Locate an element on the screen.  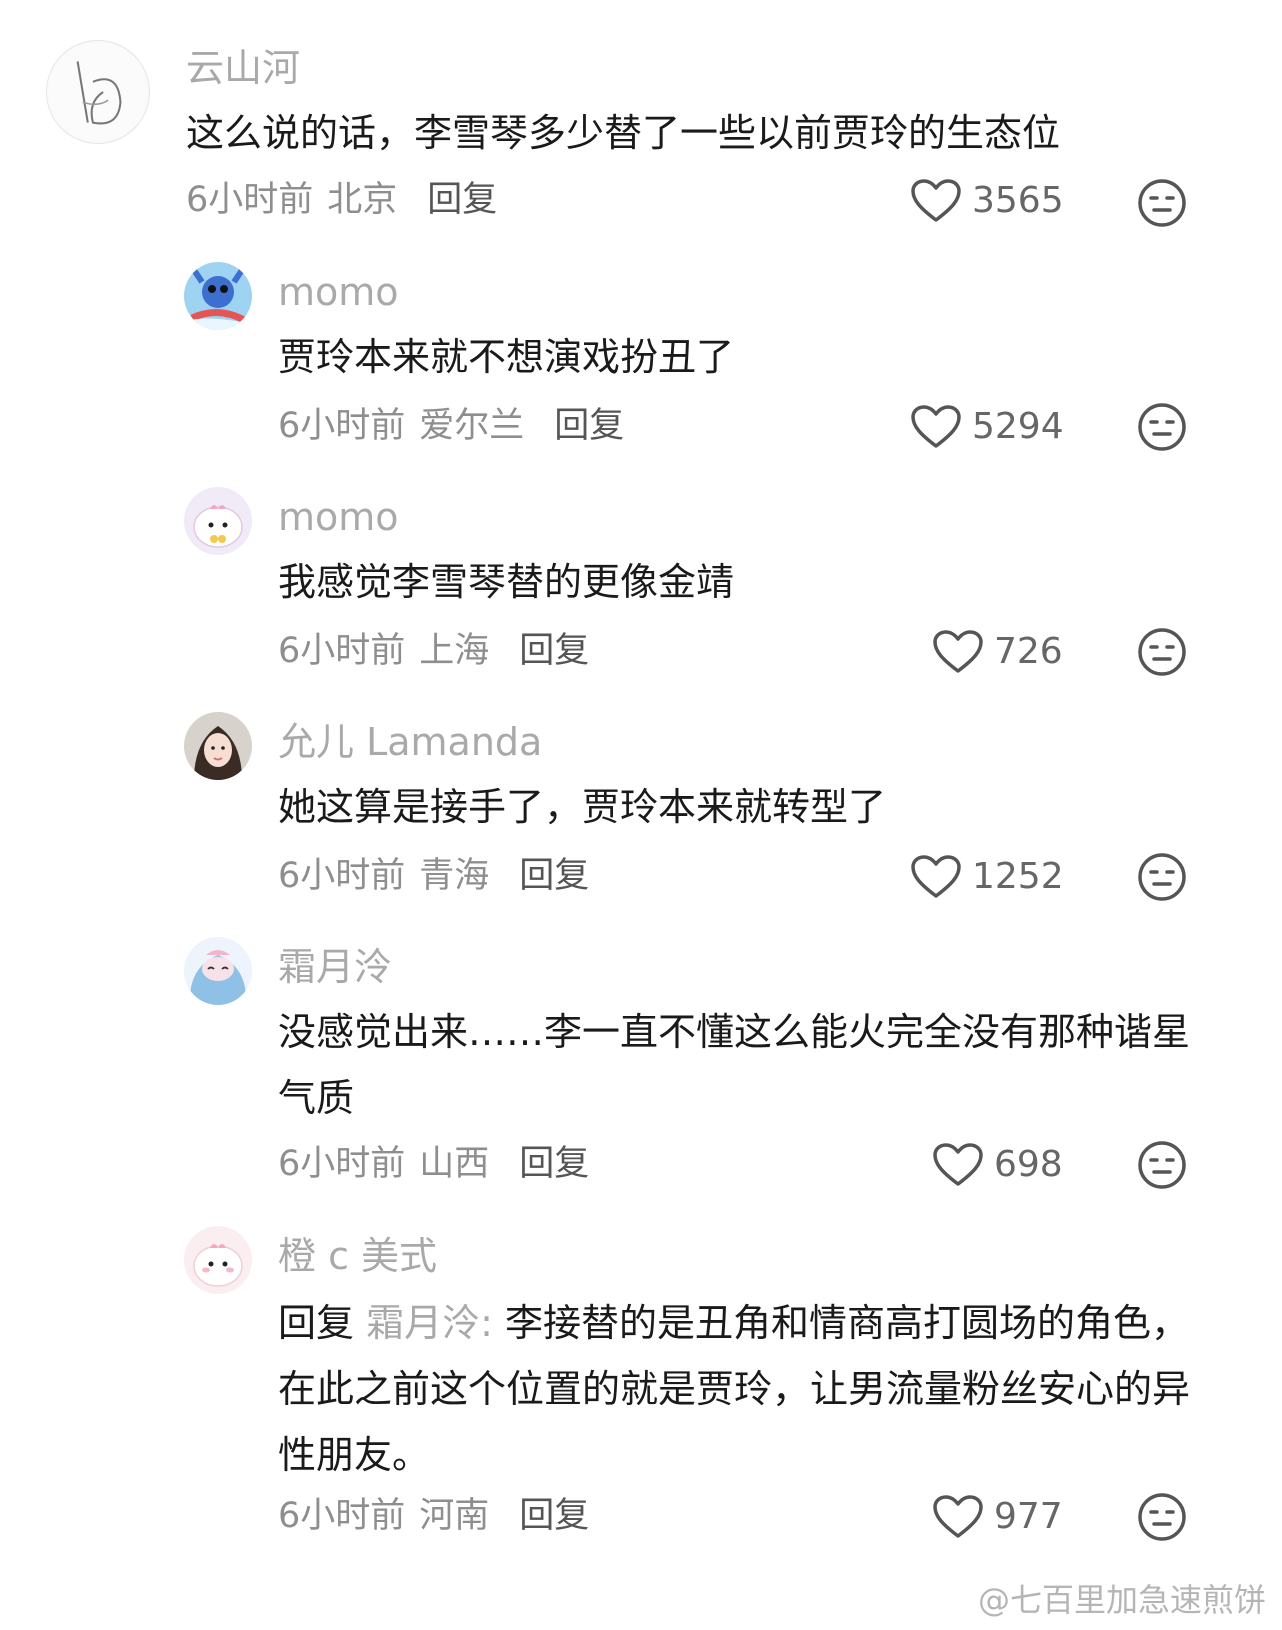
comment-location: 河南 is located at coordinates (454, 1516).